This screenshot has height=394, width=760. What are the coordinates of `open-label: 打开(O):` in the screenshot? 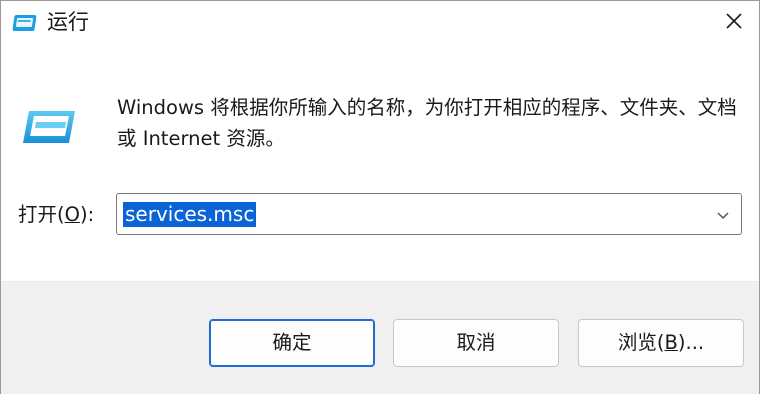 It's located at (56, 215).